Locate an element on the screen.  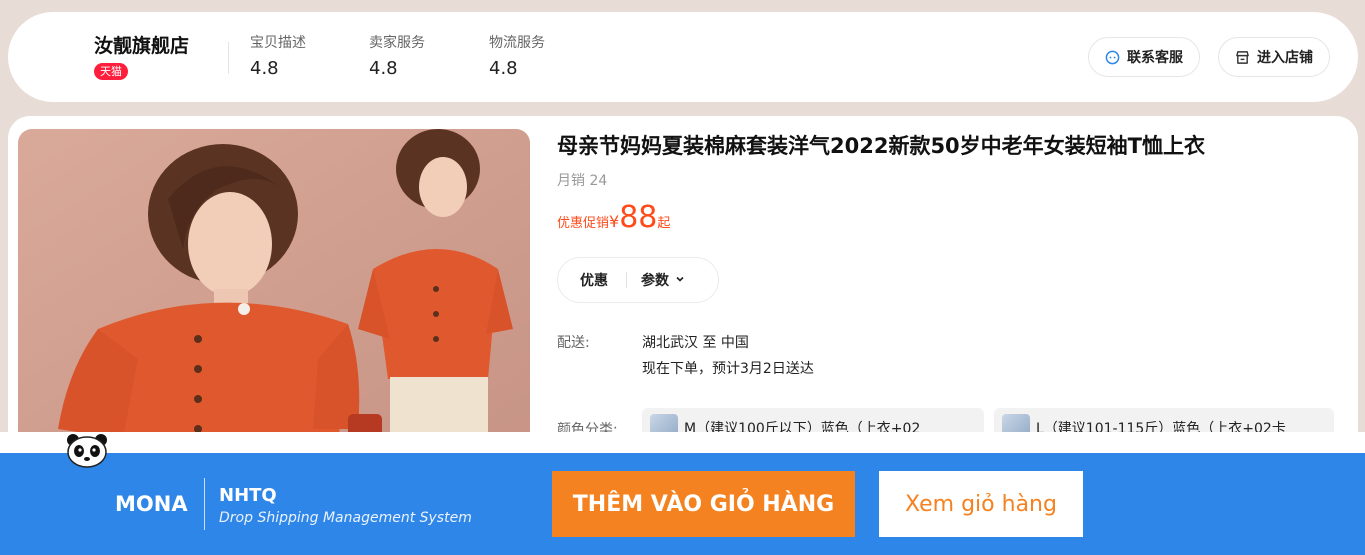
panda-logo-icon is located at coordinates (87, 452).